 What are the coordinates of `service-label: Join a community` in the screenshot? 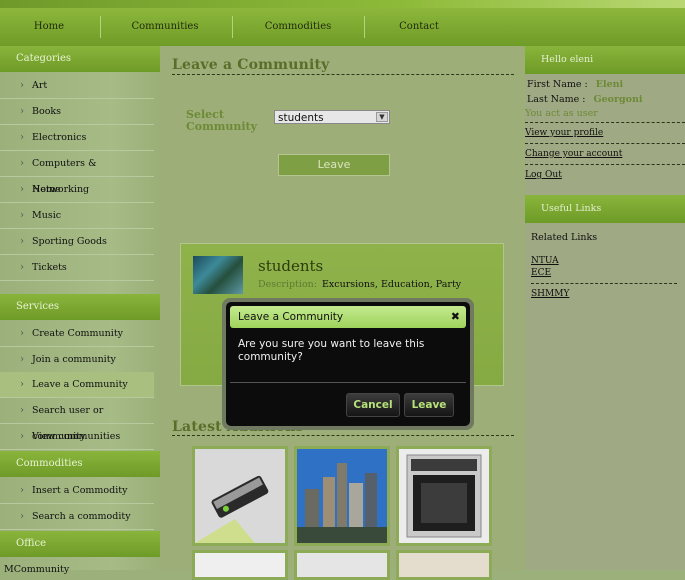 It's located at (74, 359).